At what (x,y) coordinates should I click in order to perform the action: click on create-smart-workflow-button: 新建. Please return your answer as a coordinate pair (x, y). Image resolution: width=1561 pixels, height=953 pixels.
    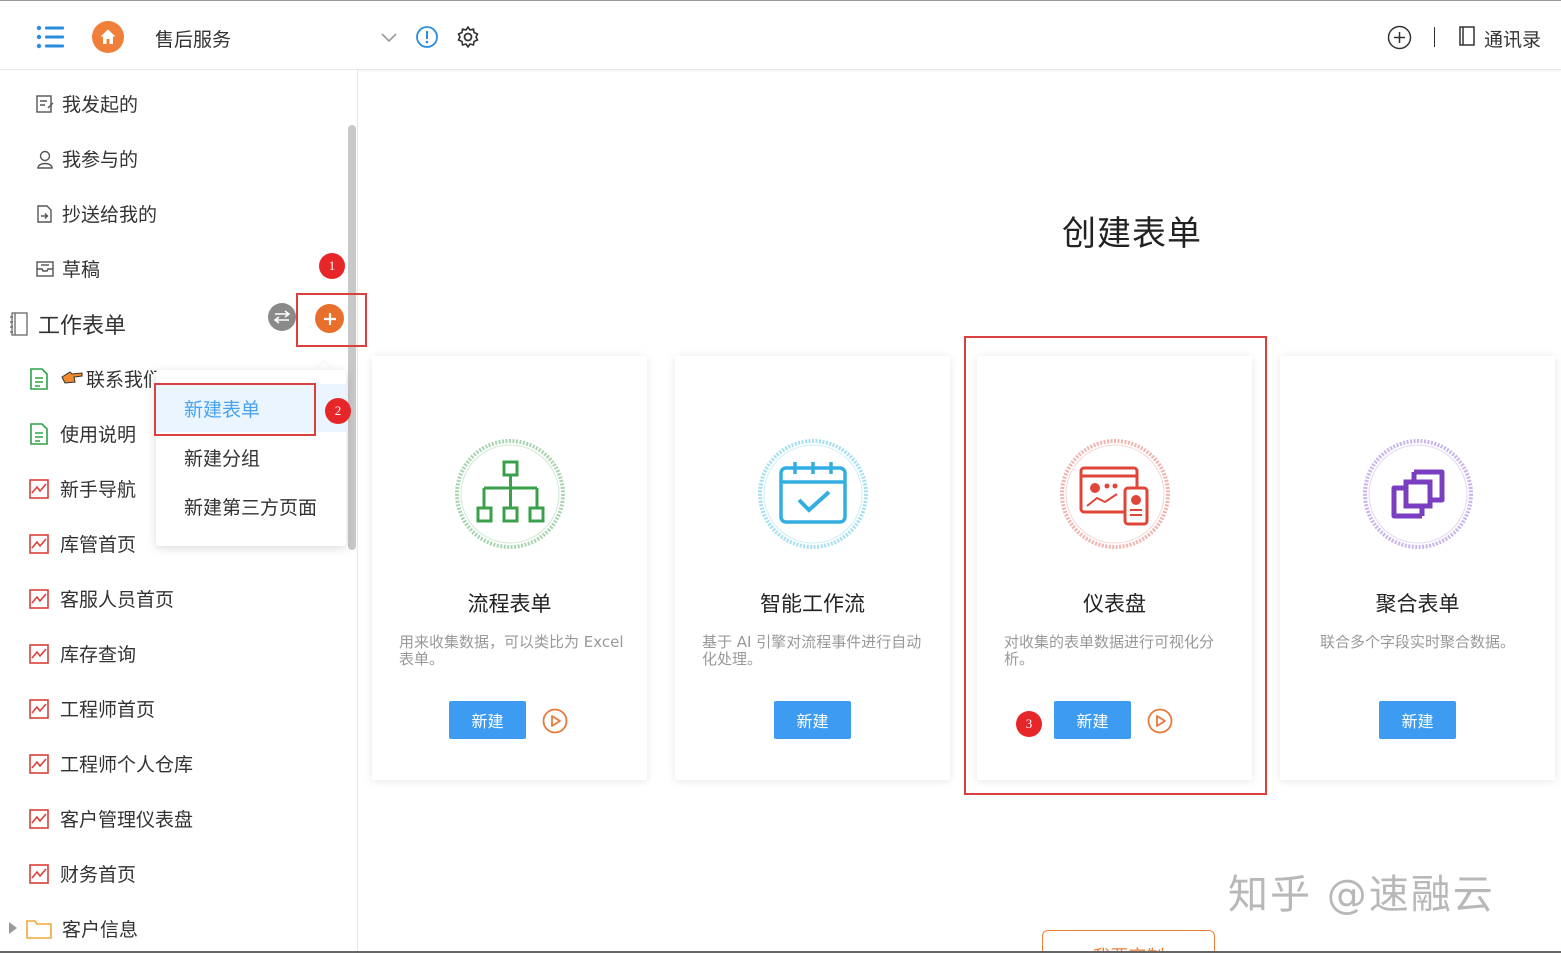
    Looking at the image, I should click on (812, 720).